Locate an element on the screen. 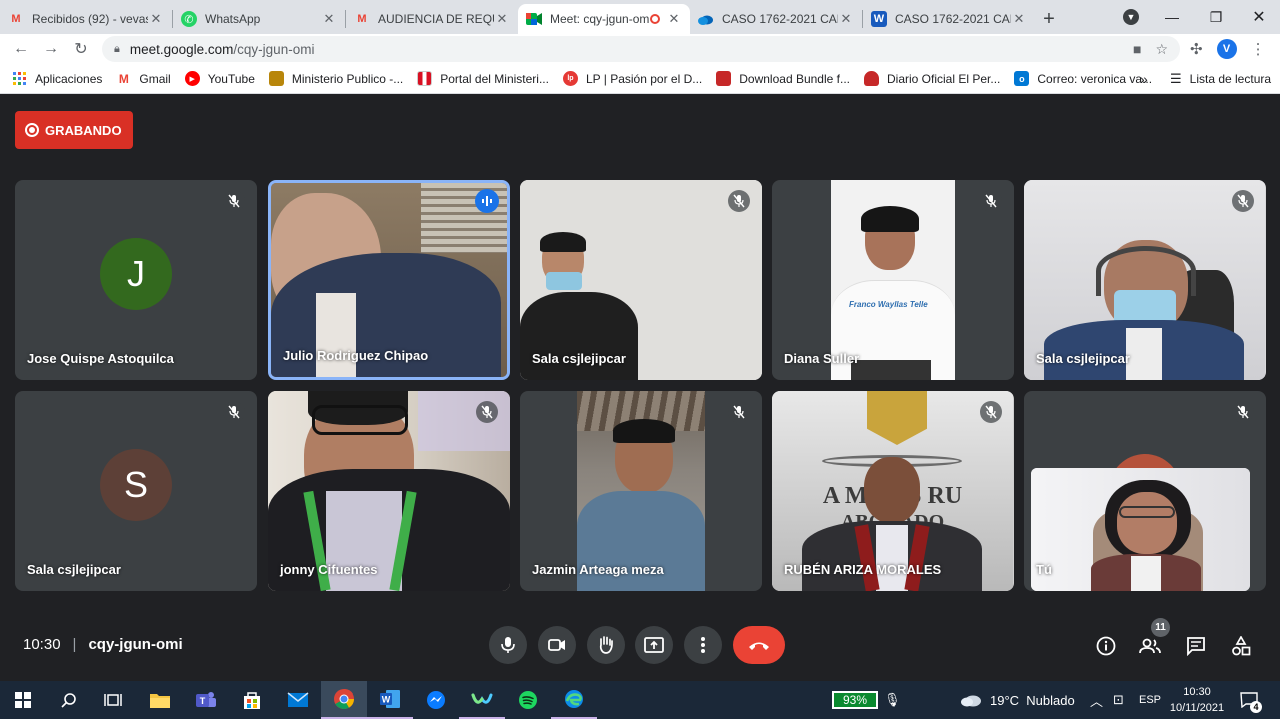 The width and height of the screenshot is (1280, 719). participant-tile: Tú is located at coordinates (1145, 491).